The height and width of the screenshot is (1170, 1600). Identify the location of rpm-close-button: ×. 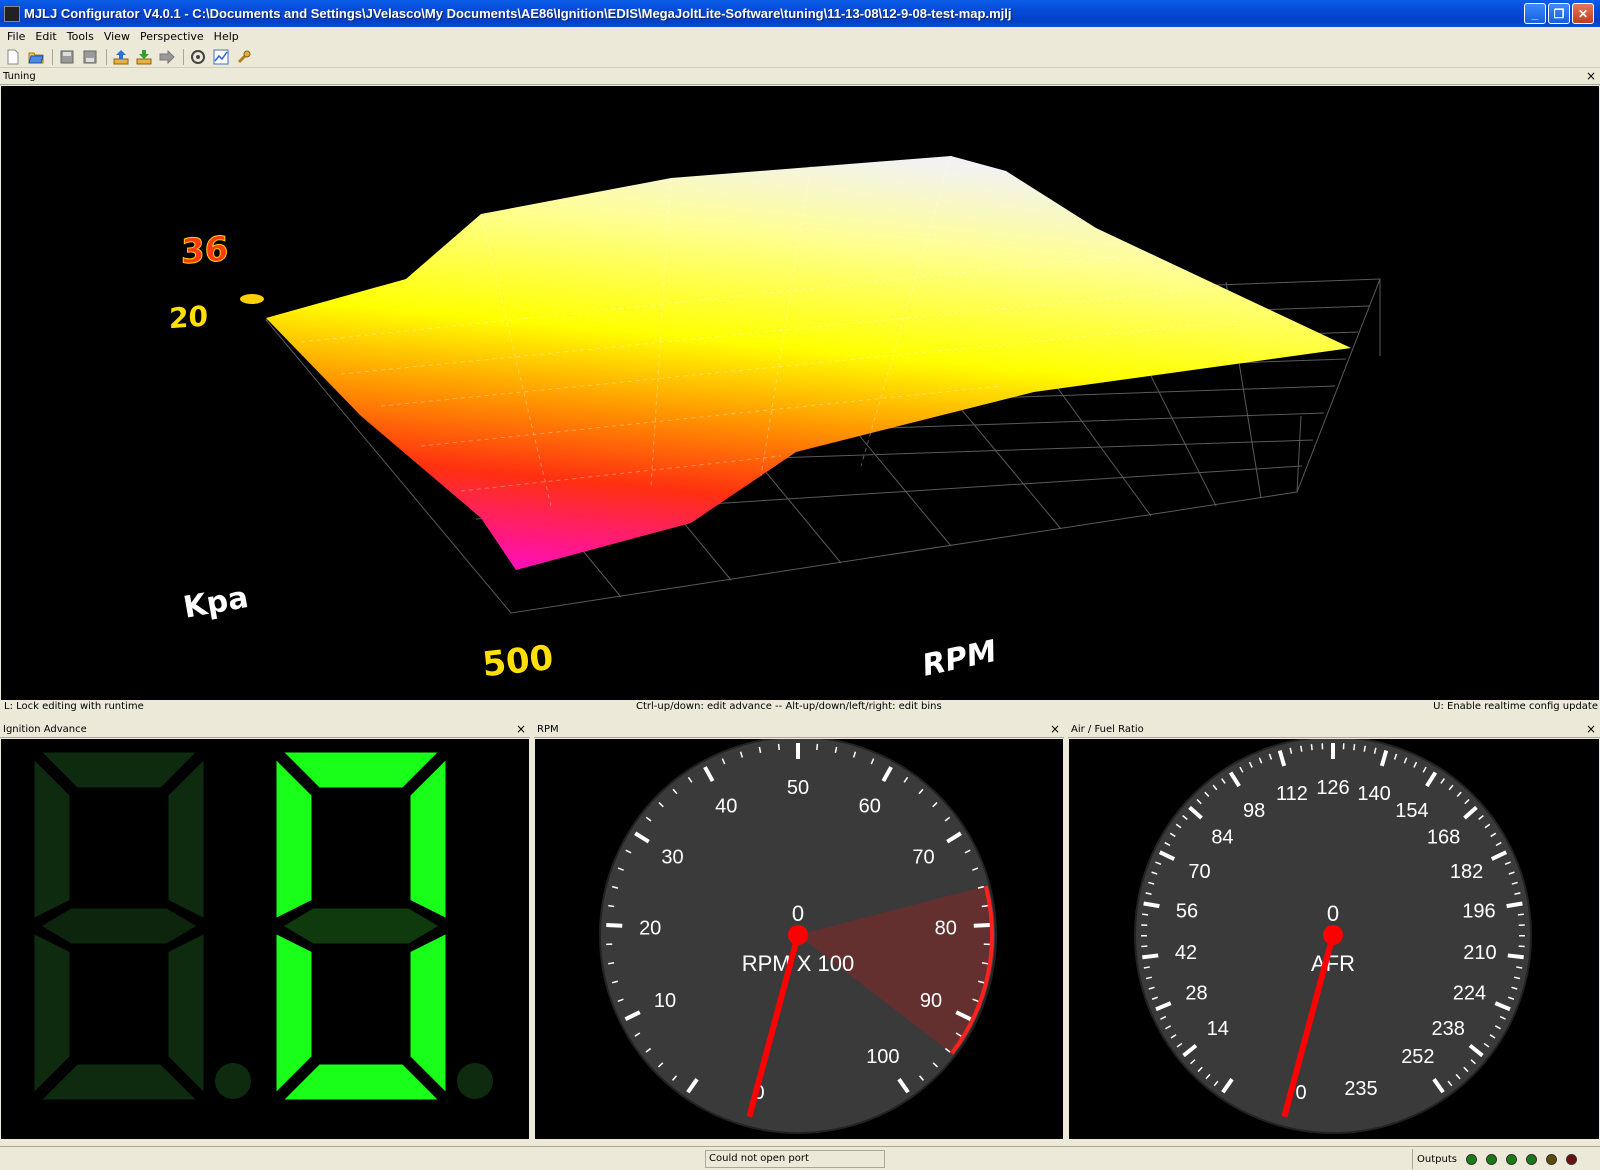
(1055, 729).